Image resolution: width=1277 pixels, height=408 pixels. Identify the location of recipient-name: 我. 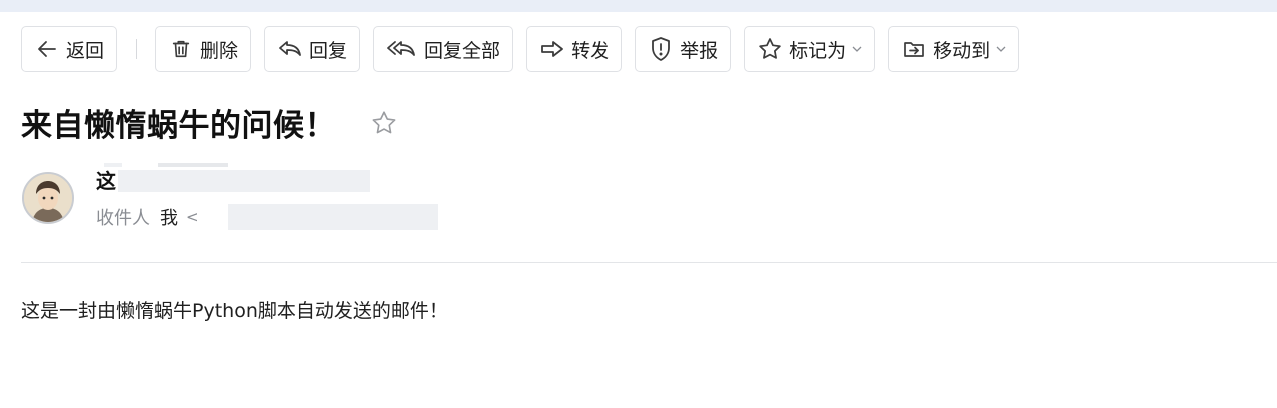
(169, 217).